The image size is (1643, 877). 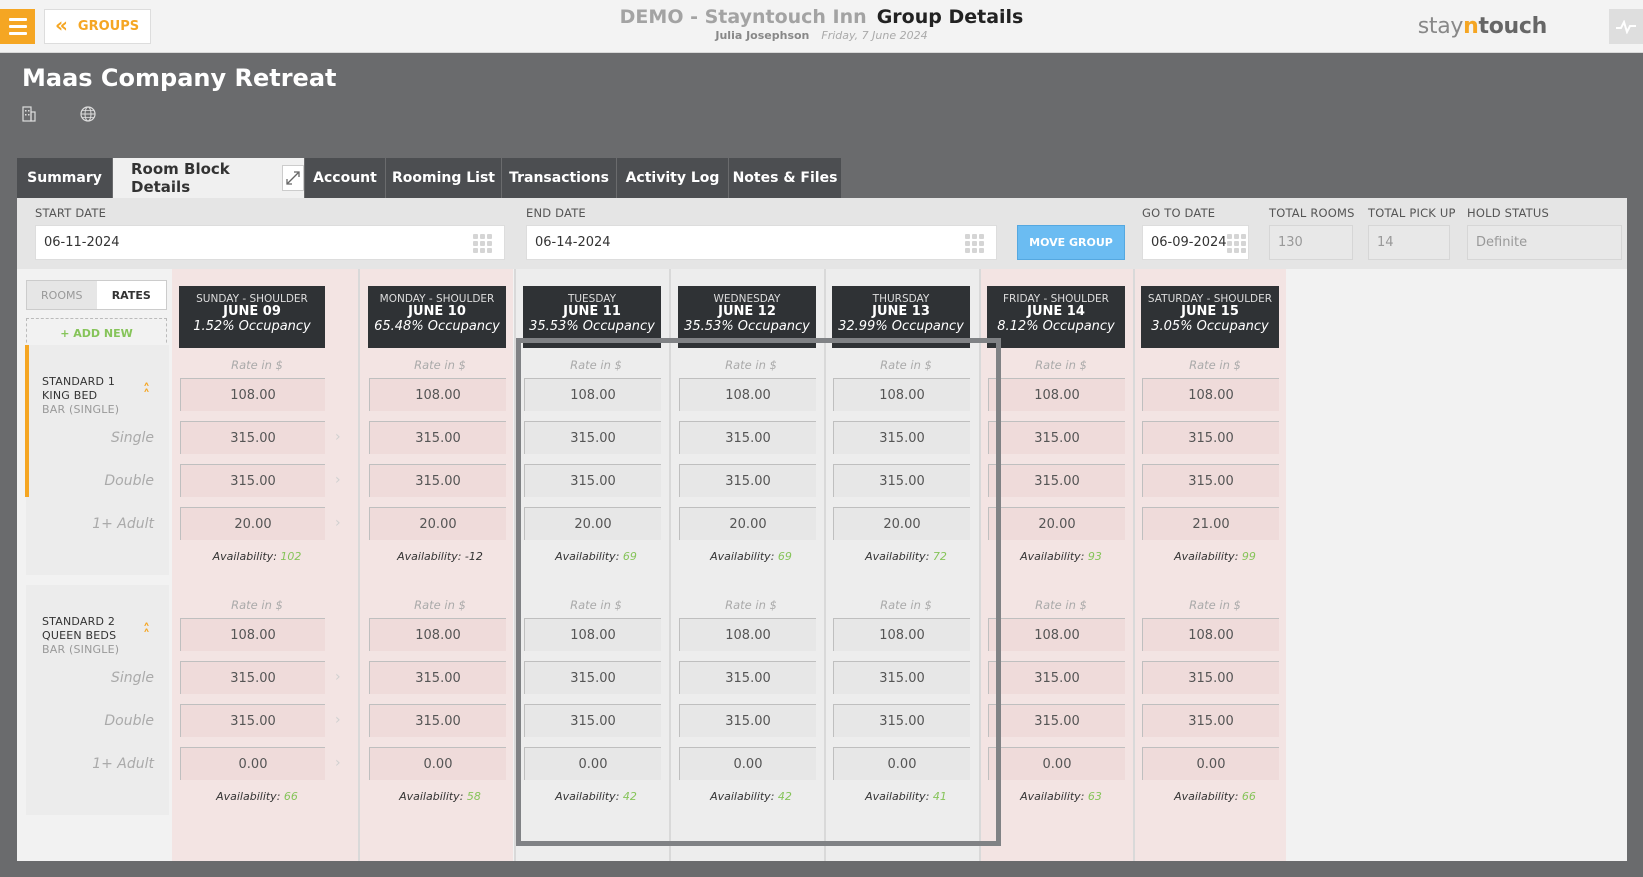 I want to click on availability-count: 69, so click(x=629, y=556).